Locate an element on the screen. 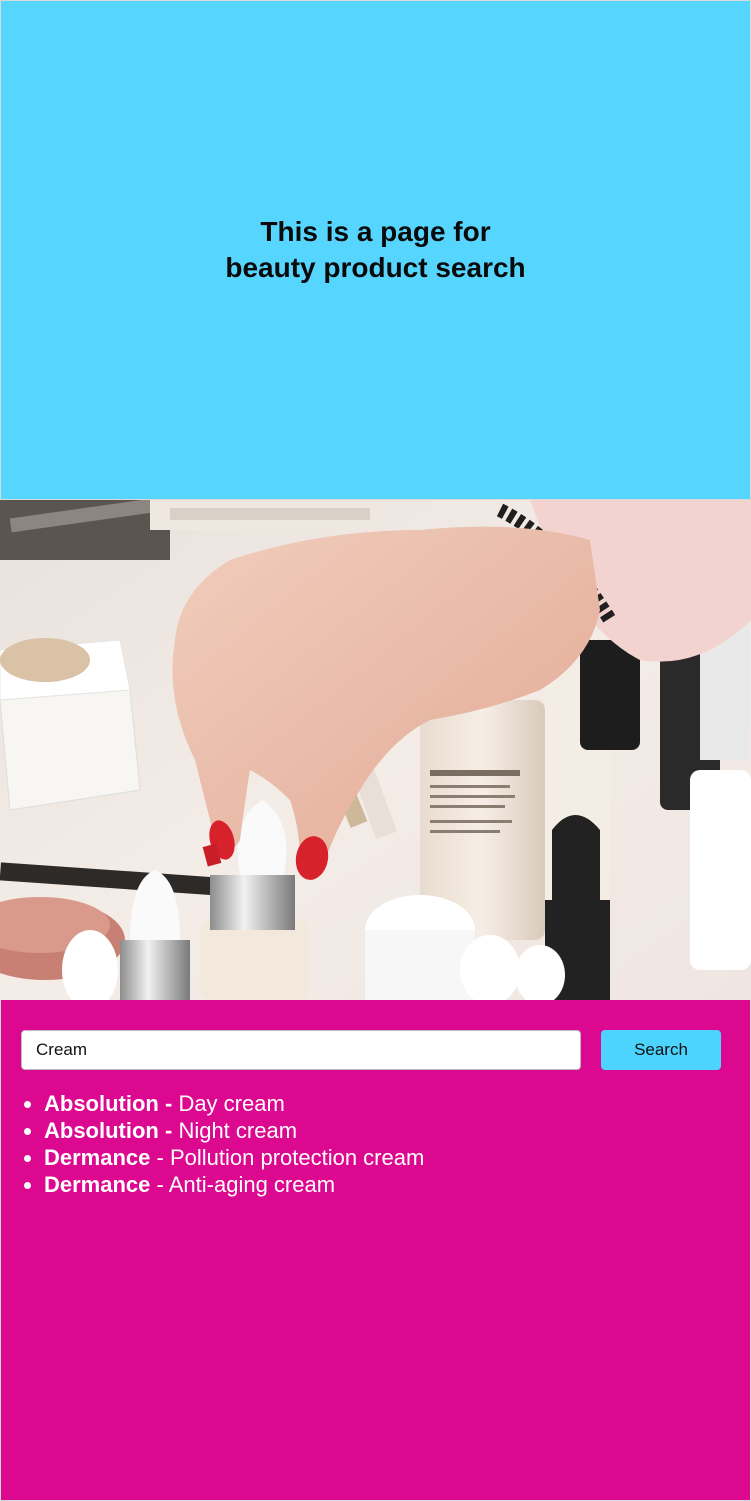 This screenshot has height=1501, width=751. result-product: Anti-aging cream is located at coordinates (252, 1184).